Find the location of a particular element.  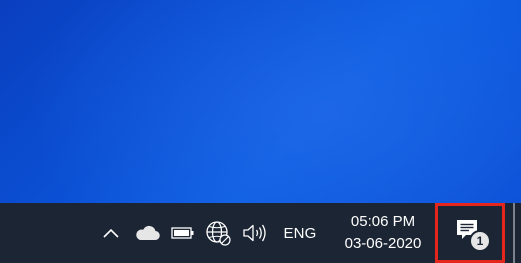

notification-count-badge: 1 is located at coordinates (480, 241).